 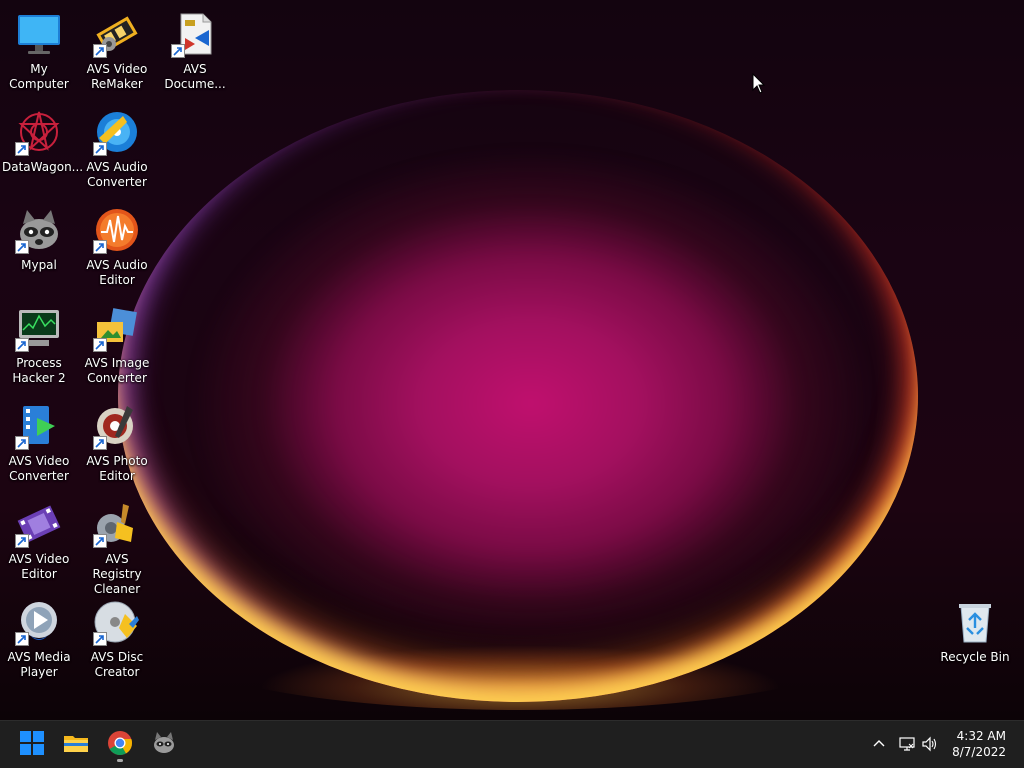 I want to click on audio-editor-icon, so click(x=117, y=230).